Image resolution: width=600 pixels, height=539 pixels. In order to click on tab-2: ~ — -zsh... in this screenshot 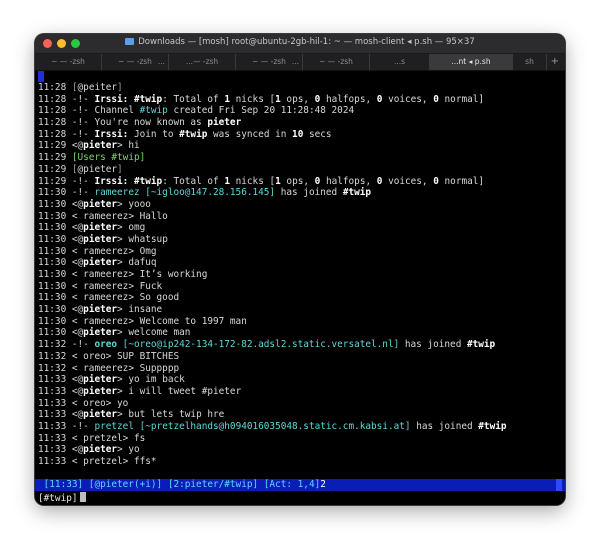, I will do `click(135, 62)`.